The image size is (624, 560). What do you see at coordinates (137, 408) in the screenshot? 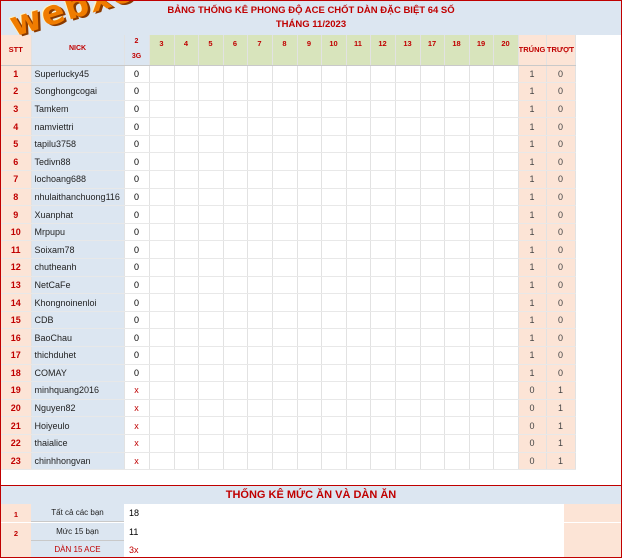
I see `row-value: x` at bounding box center [137, 408].